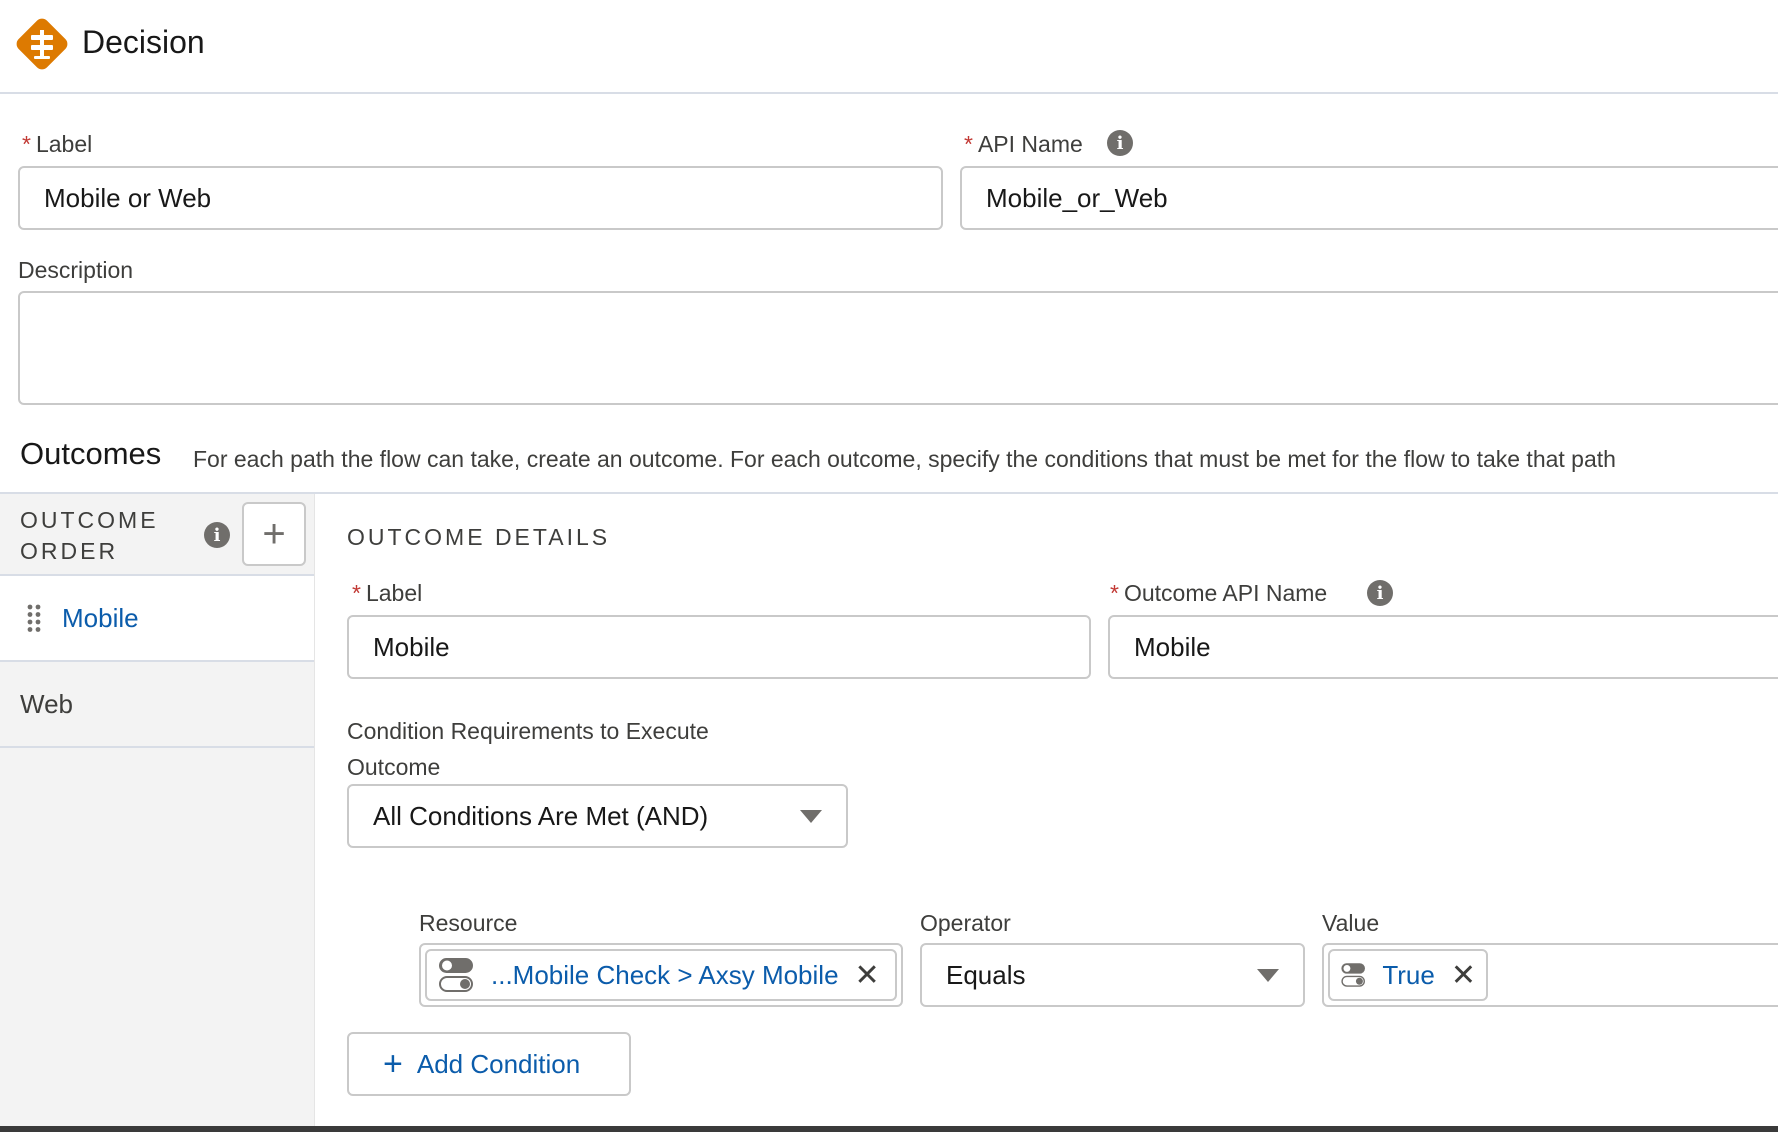 This screenshot has height=1132, width=1778. What do you see at coordinates (394, 593) in the screenshot?
I see `outcome-label-caption: Label` at bounding box center [394, 593].